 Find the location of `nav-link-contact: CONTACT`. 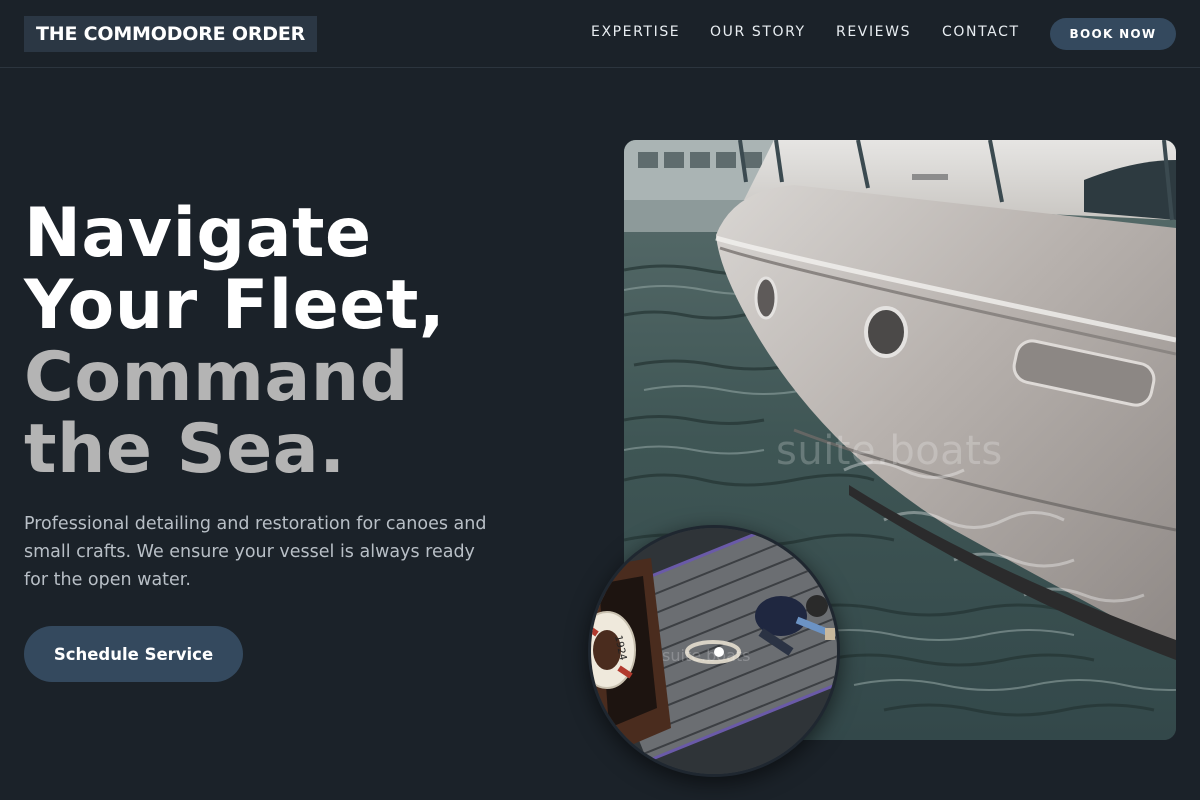

nav-link-contact: CONTACT is located at coordinates (981, 32).